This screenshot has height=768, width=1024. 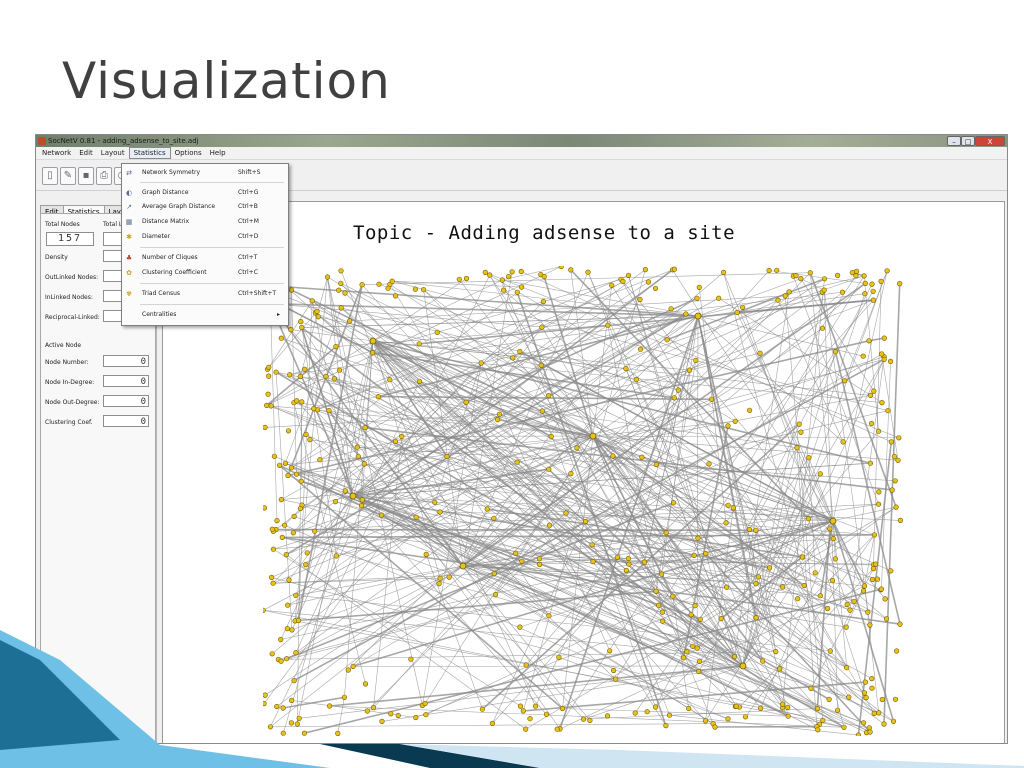 I want to click on menu-options: Options, so click(x=188, y=153).